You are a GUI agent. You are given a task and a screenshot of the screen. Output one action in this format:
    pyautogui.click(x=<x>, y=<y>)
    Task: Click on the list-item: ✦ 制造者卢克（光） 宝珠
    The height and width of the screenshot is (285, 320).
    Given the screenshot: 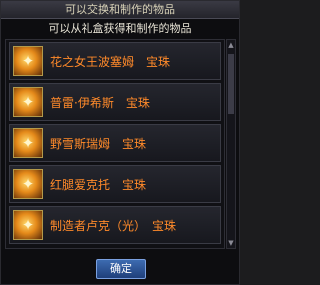 What is the action you would take?
    pyautogui.click(x=115, y=225)
    